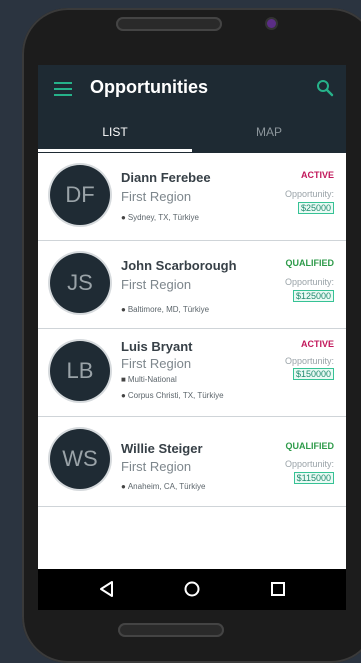 The width and height of the screenshot is (361, 663). Describe the element at coordinates (313, 478) in the screenshot. I see `opportunity-amount: $115000` at that location.